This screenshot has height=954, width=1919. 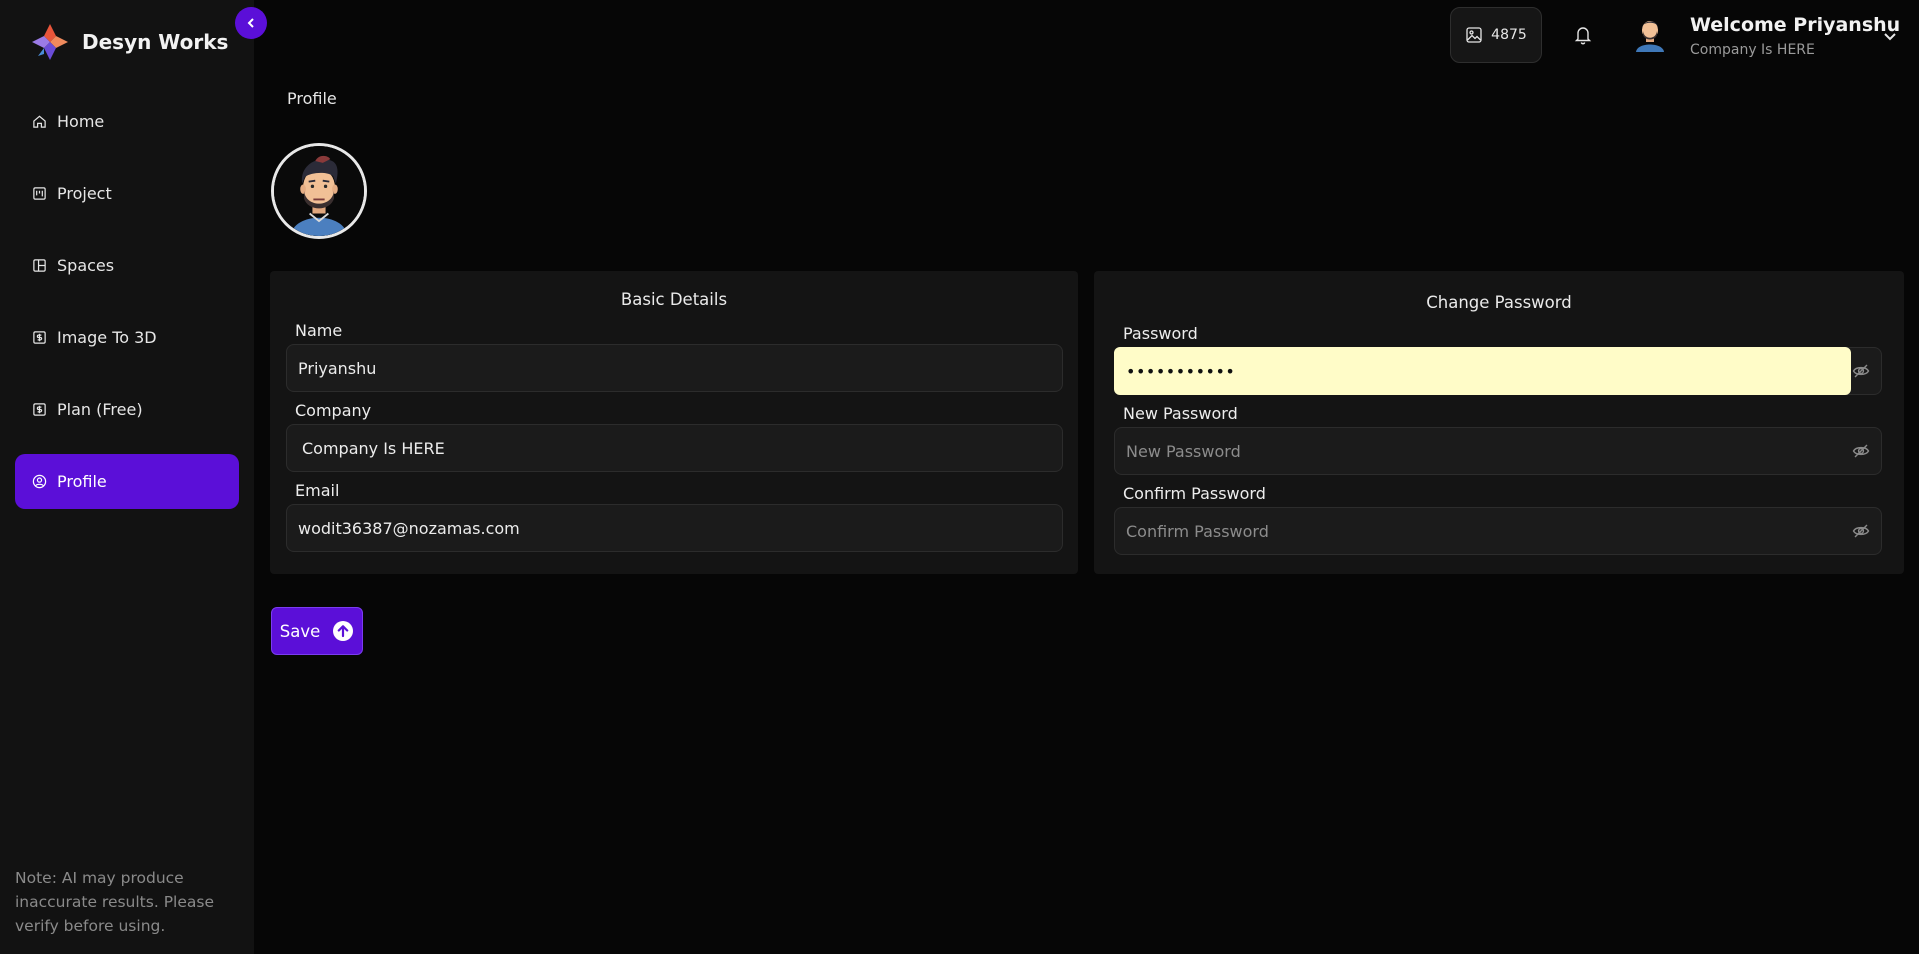 What do you see at coordinates (1650, 33) in the screenshot?
I see `user-avatar` at bounding box center [1650, 33].